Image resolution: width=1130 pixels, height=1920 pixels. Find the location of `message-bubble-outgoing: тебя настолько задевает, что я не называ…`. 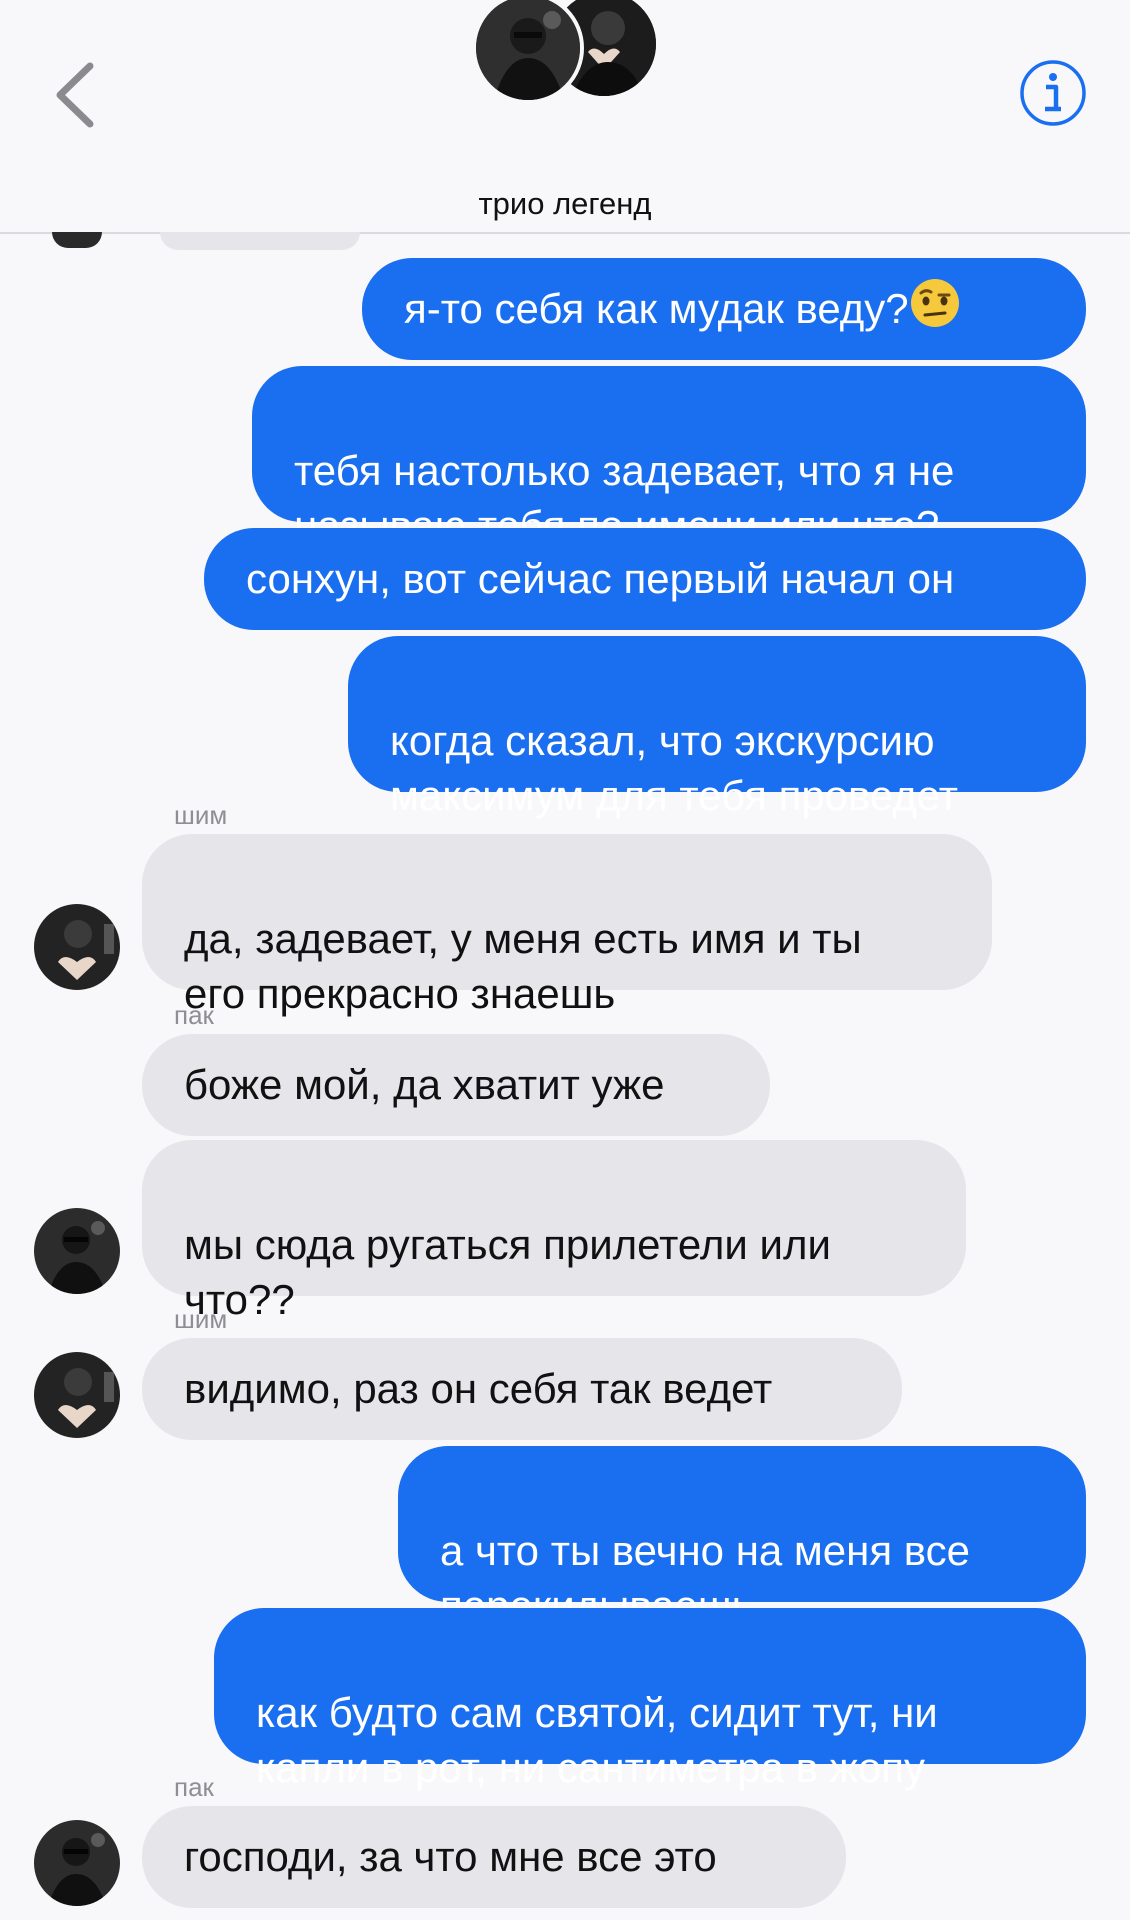

message-bubble-outgoing: тебя настолько задевает, что я не называ… is located at coordinates (669, 457).